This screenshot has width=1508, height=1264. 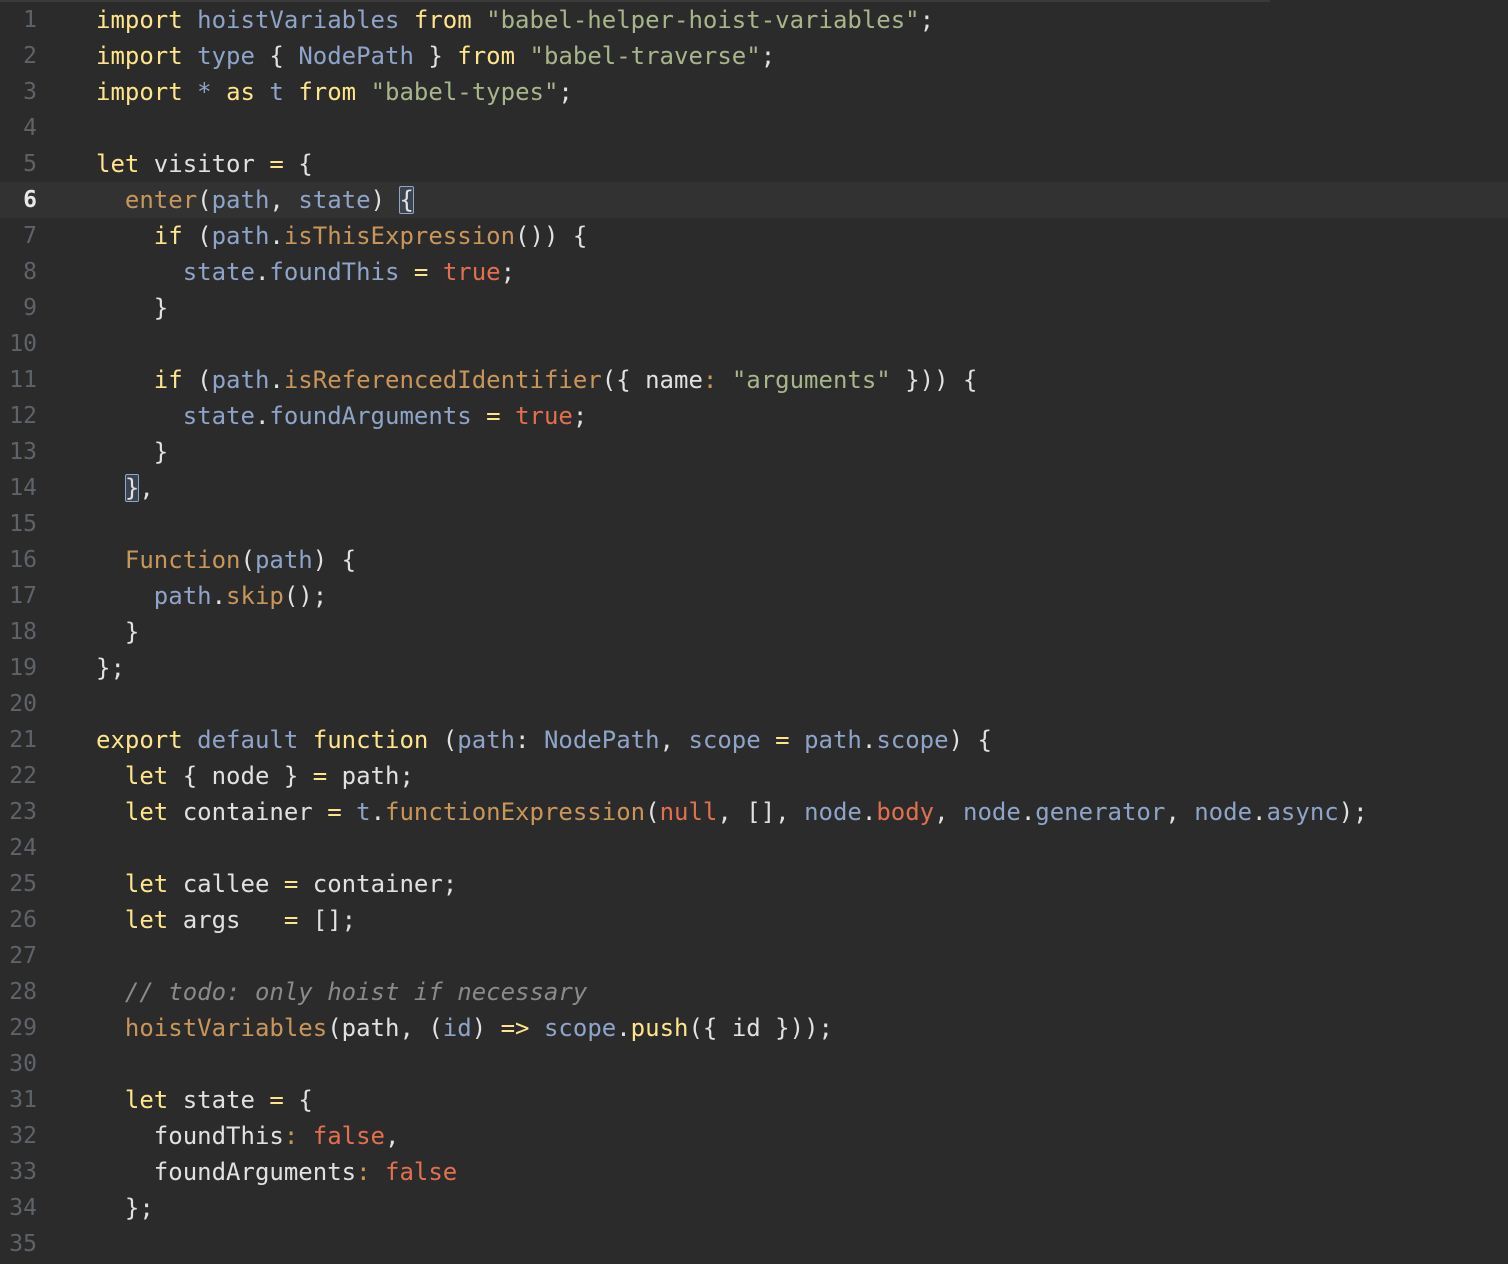 What do you see at coordinates (754, 524) in the screenshot?
I see `code-line: 15` at bounding box center [754, 524].